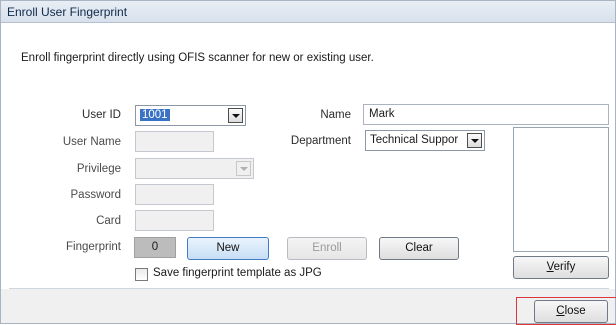 This screenshot has height=325, width=616. What do you see at coordinates (141, 274) in the screenshot?
I see `save-jpg-checkbox` at bounding box center [141, 274].